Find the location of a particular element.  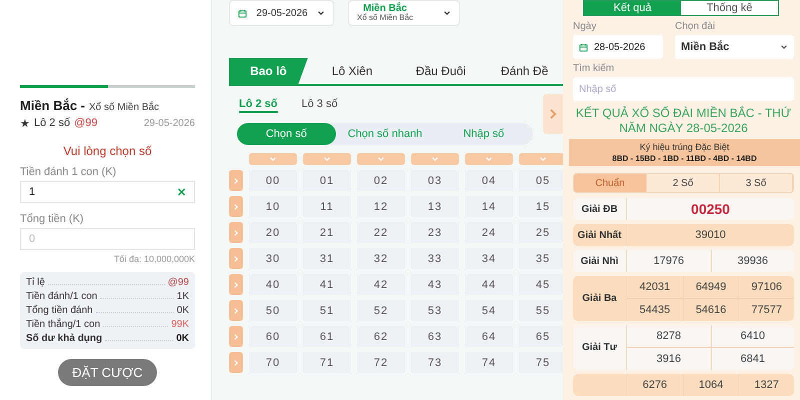

number-cell: 54 is located at coordinates (489, 310).